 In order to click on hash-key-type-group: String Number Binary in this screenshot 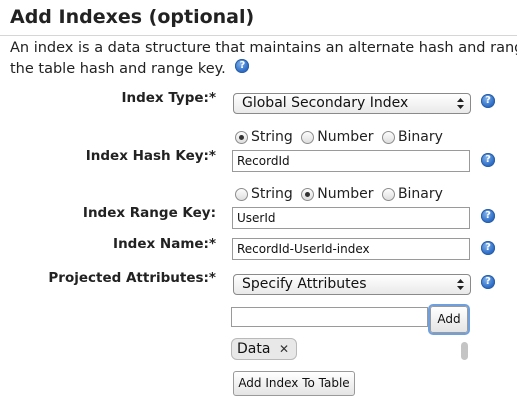, I will do `click(341, 138)`.